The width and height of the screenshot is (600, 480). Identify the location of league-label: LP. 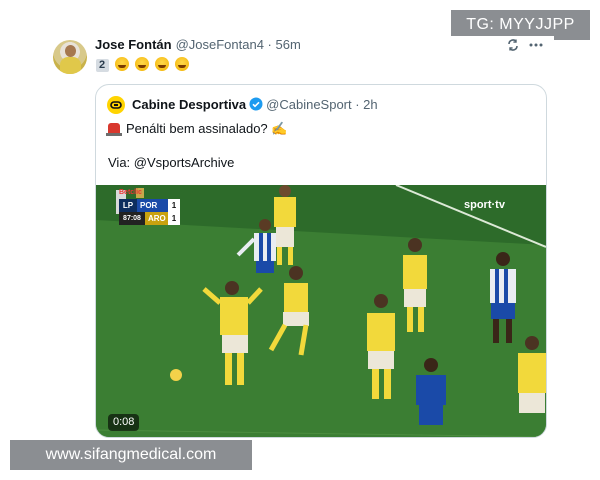
(128, 205).